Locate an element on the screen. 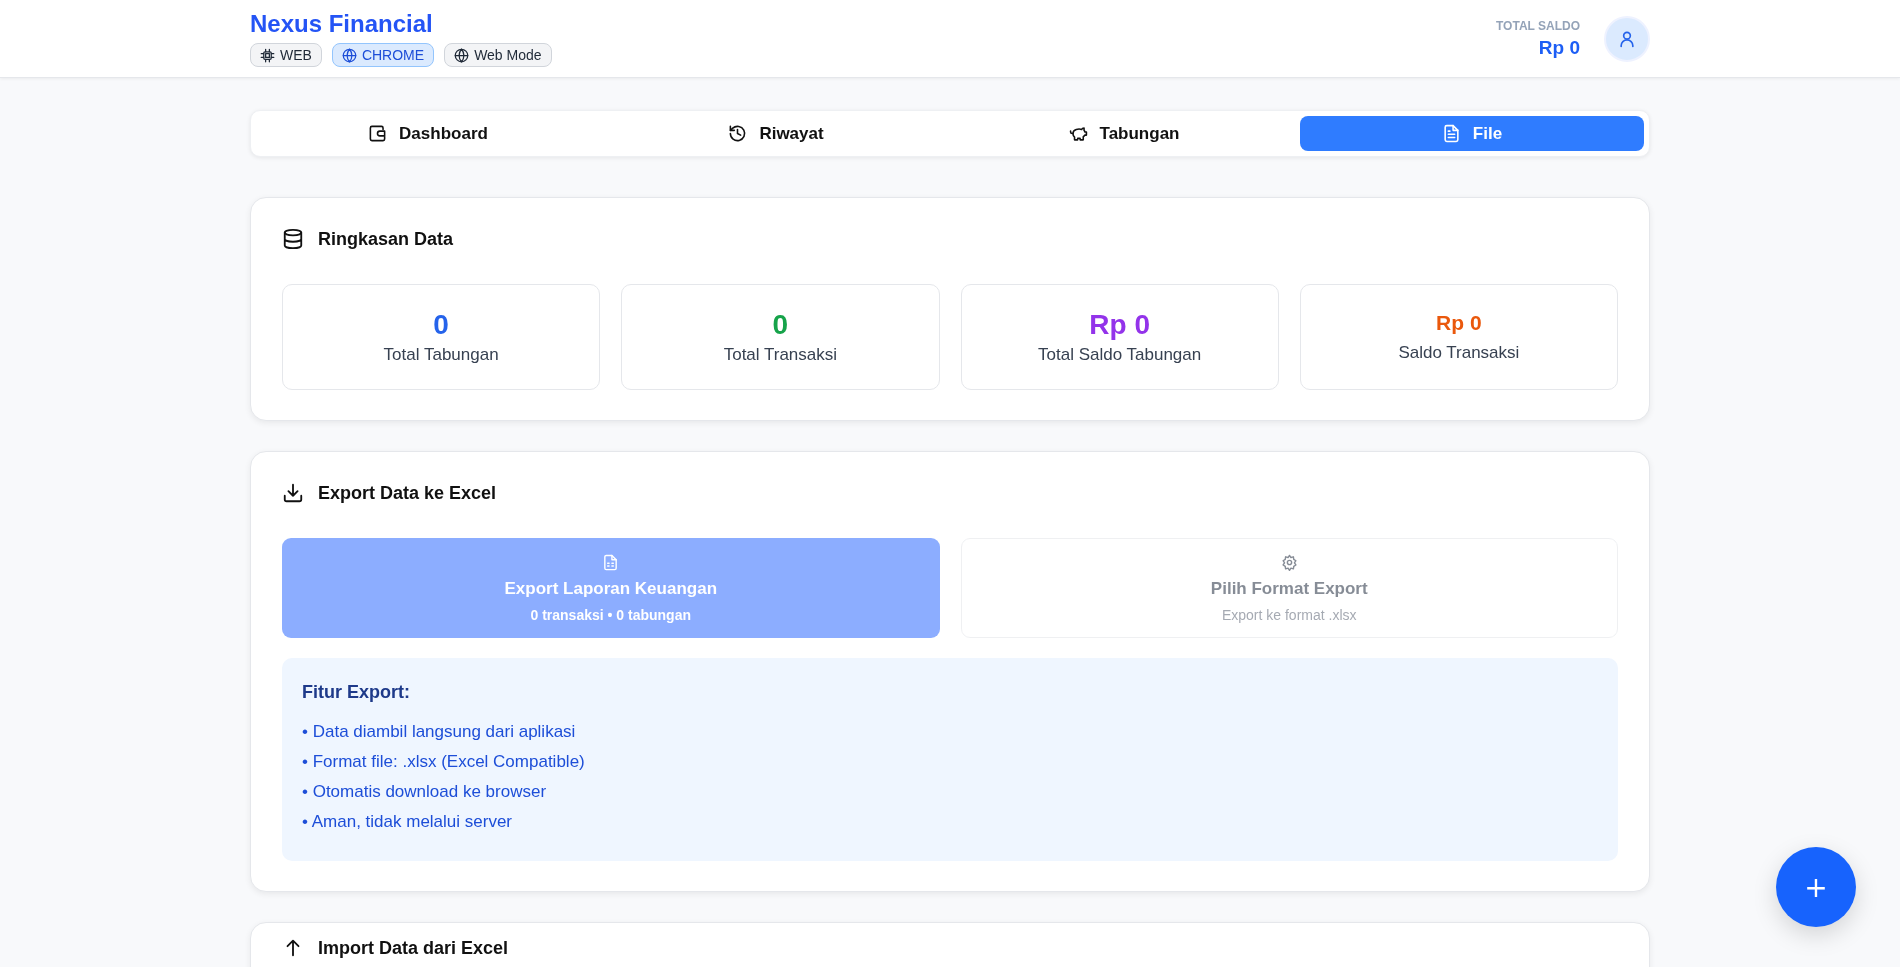  nav-tab: File is located at coordinates (1472, 133).